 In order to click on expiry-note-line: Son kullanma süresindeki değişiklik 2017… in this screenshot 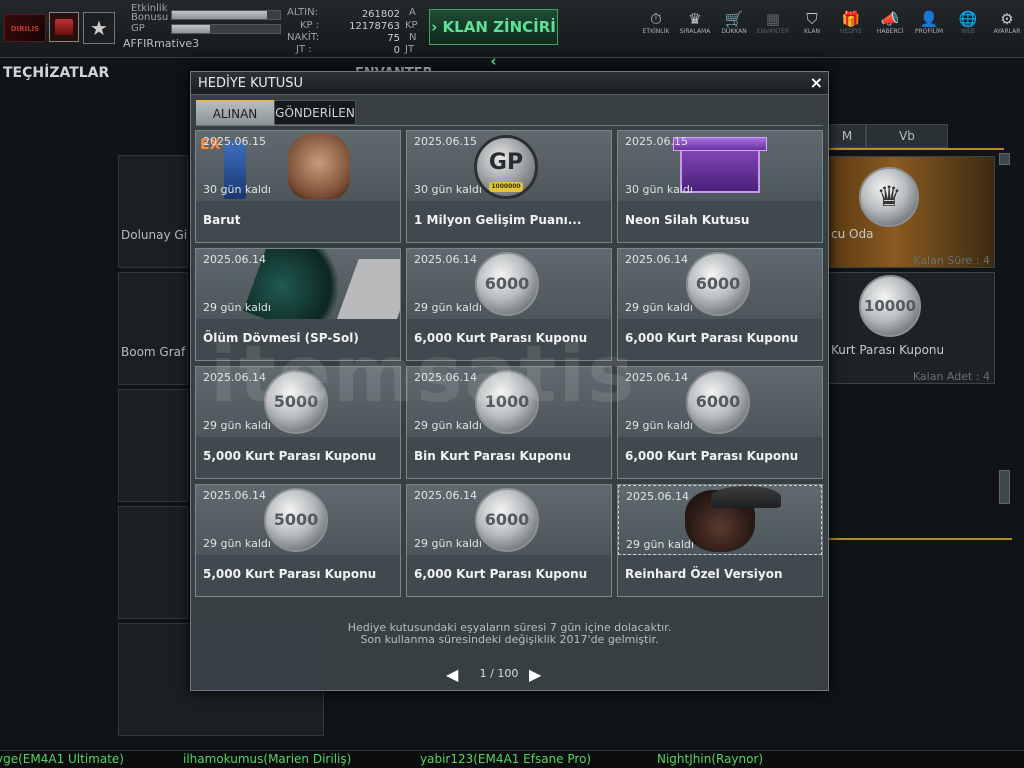, I will do `click(509, 639)`.